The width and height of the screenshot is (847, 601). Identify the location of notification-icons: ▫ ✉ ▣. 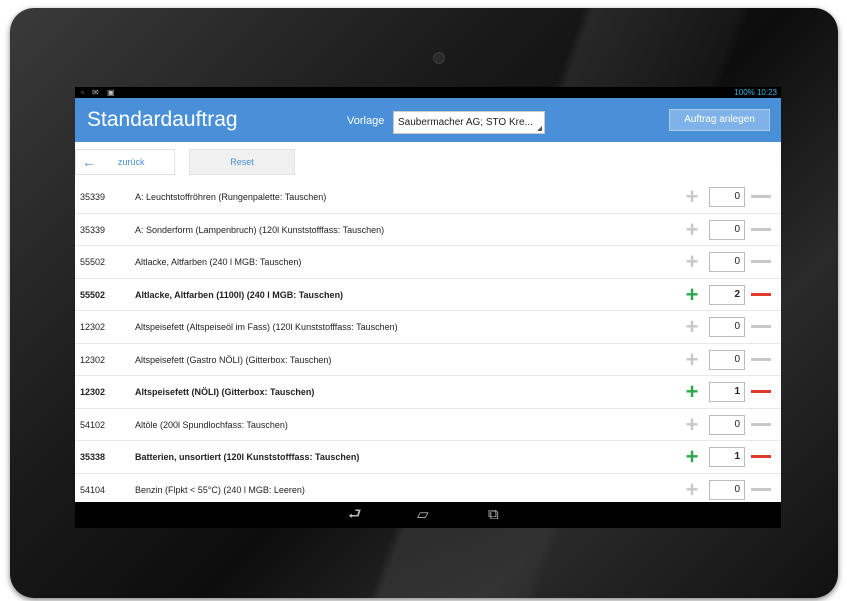
(99, 92).